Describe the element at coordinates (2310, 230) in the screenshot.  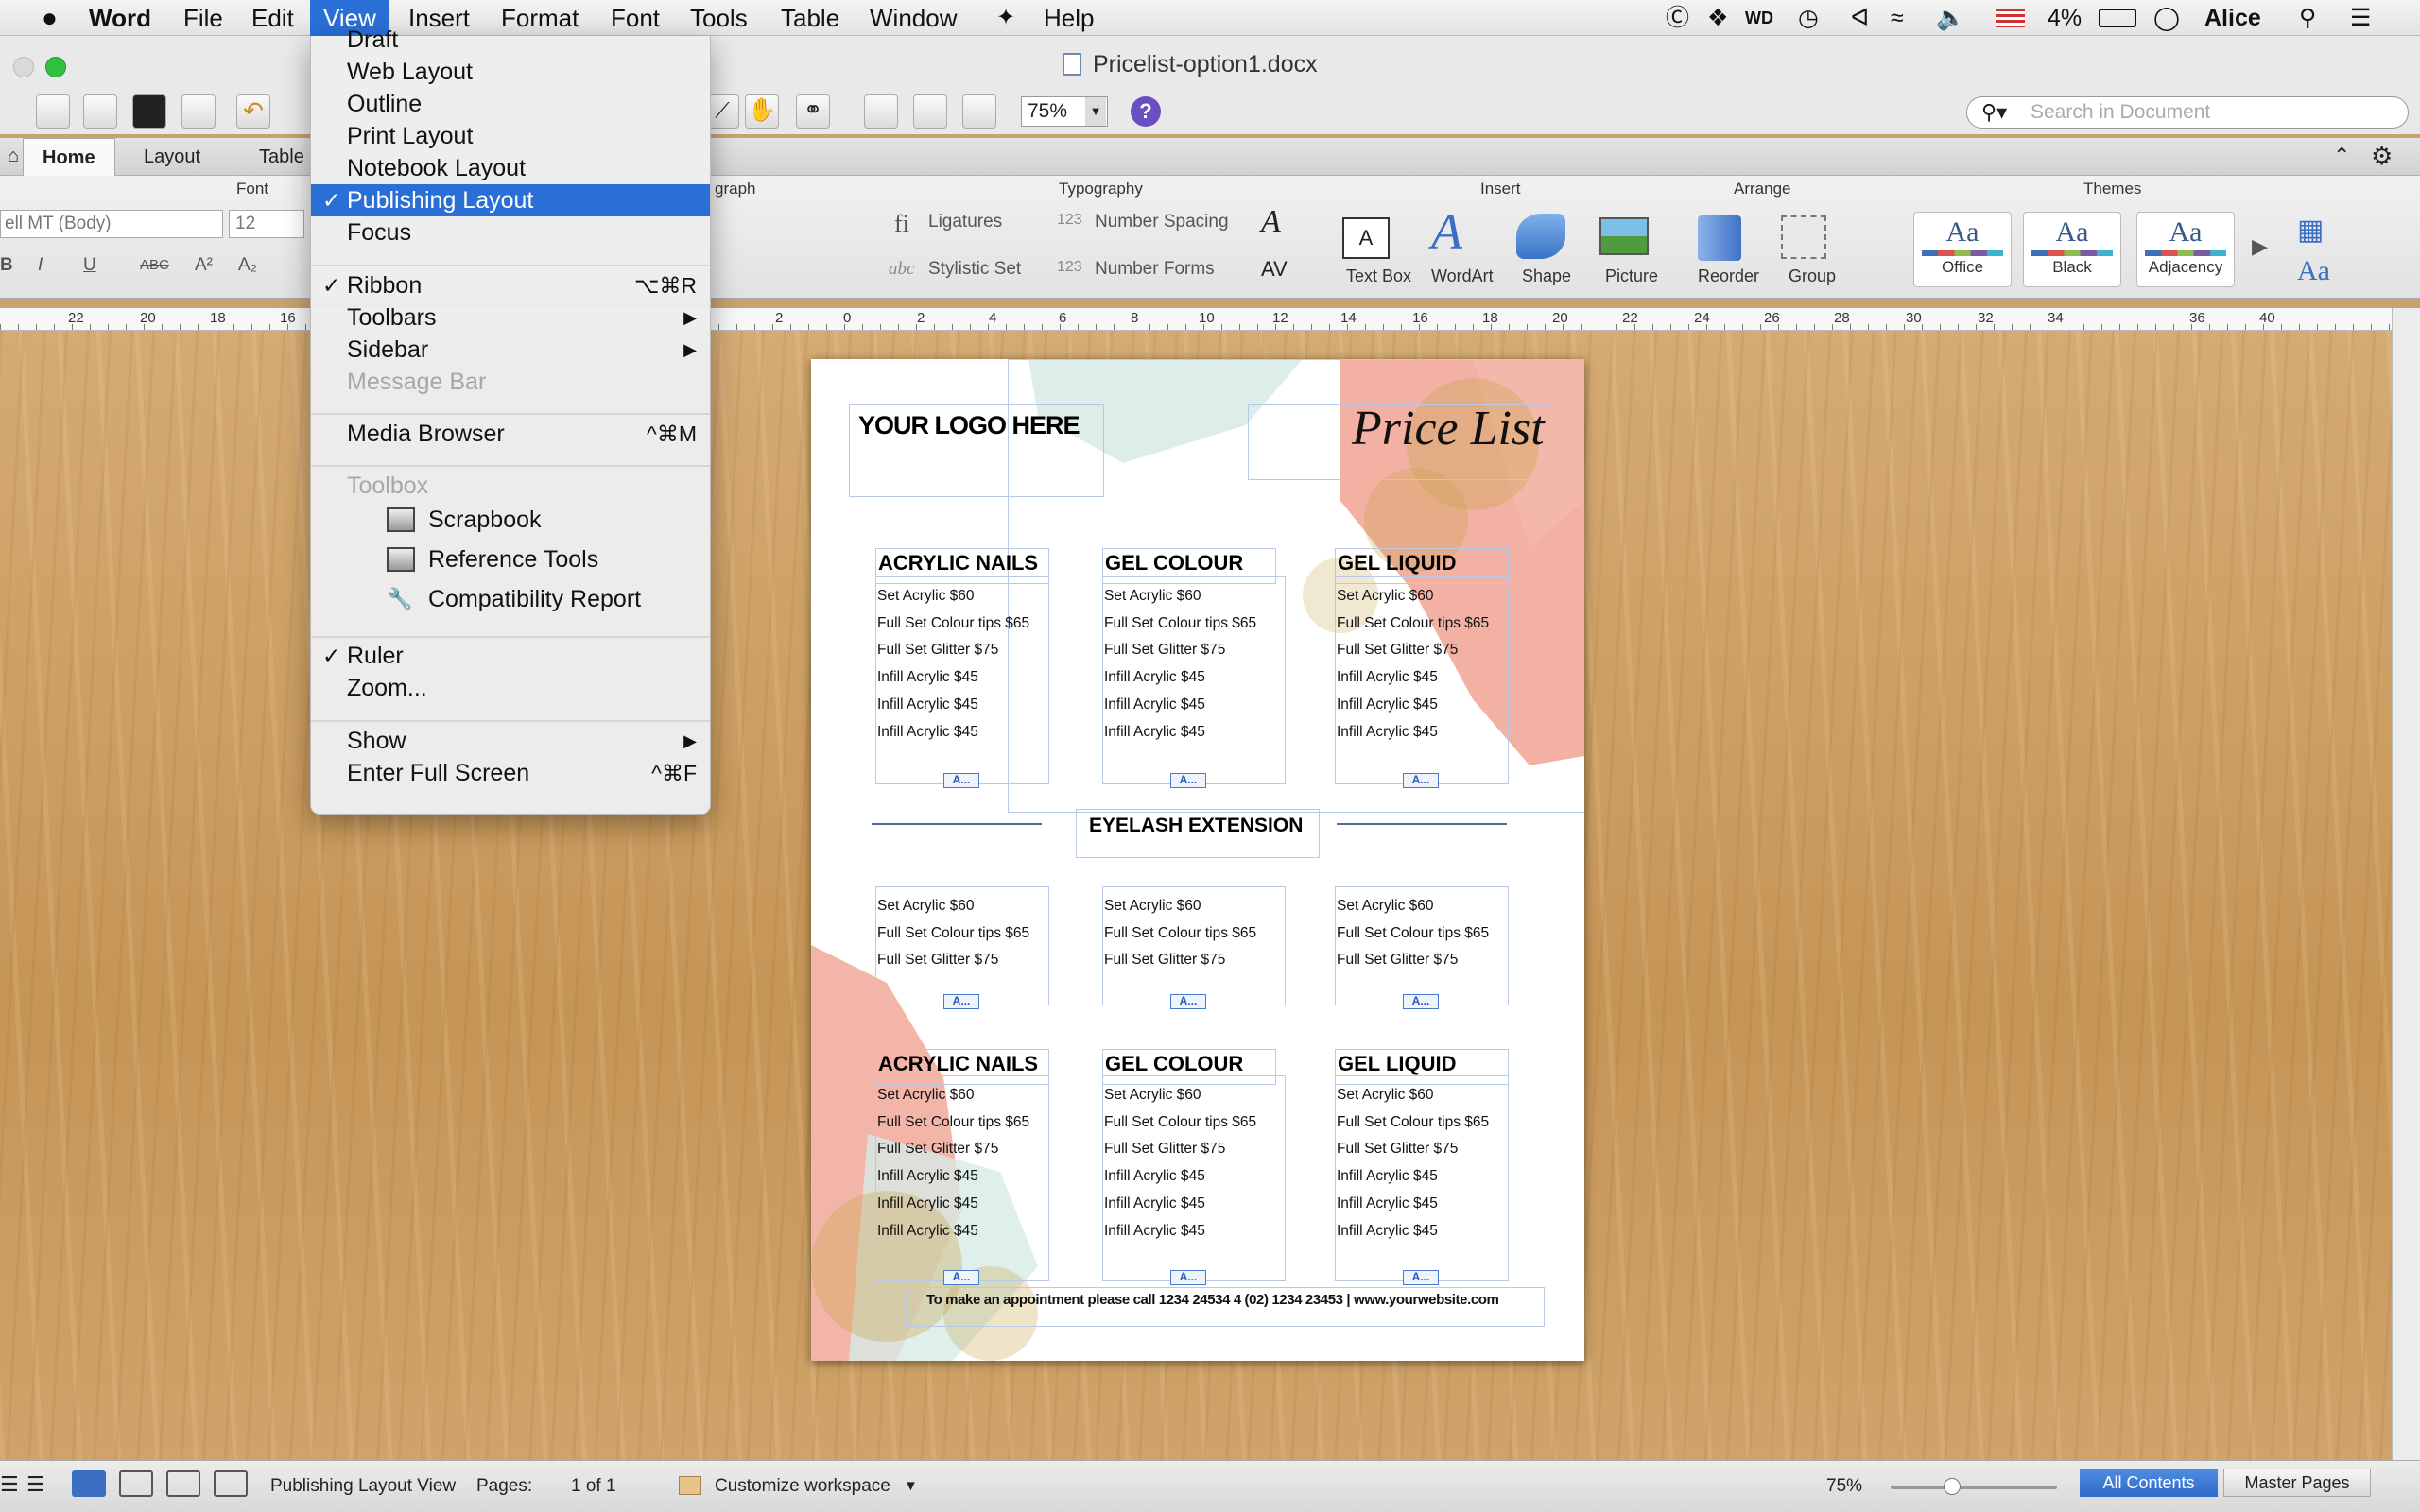
I see `theme-colors-icon: ▦` at that location.